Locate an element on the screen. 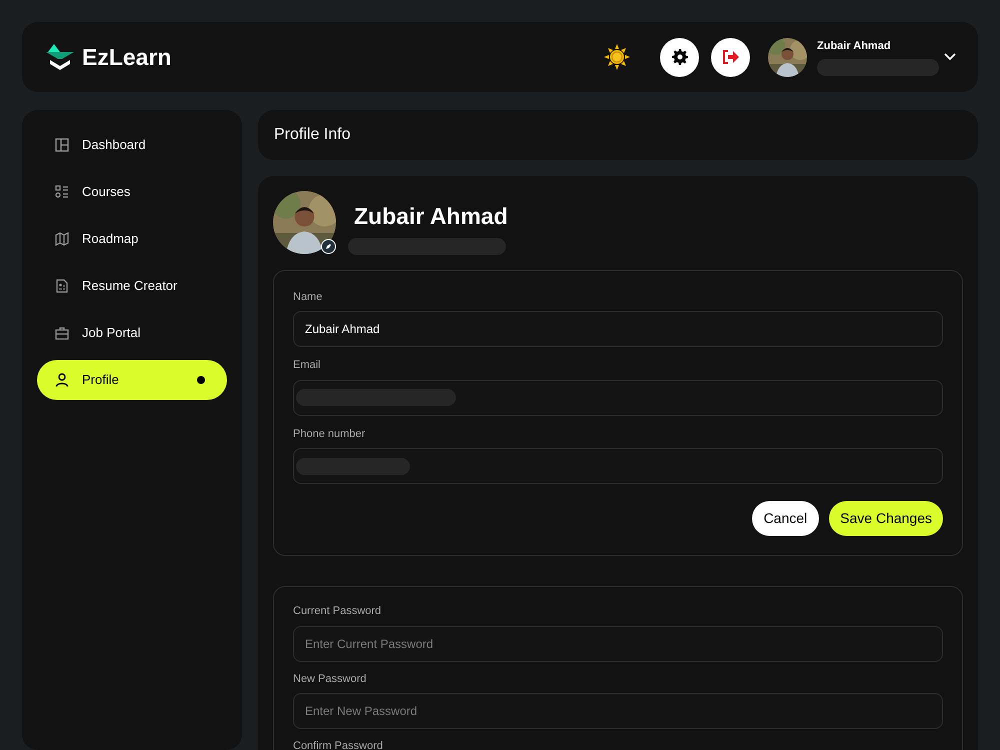 The image size is (1000, 750). briefcase-icon is located at coordinates (62, 333).